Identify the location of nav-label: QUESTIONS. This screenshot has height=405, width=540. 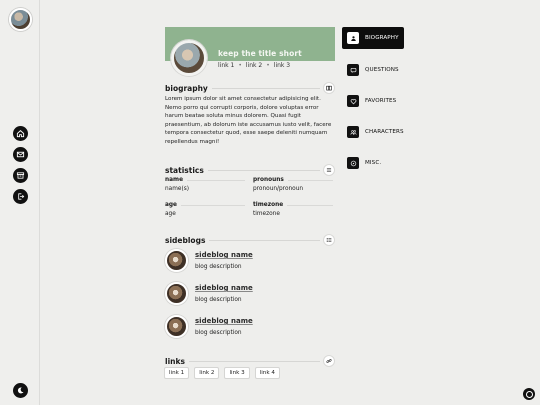
(382, 70).